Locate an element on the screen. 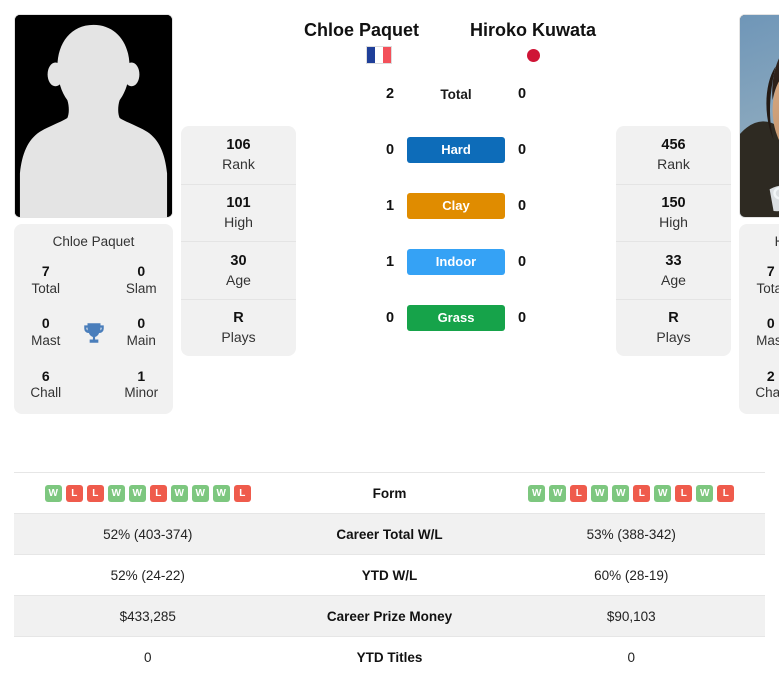 The height and width of the screenshot is (699, 779). h2h-hard-pill-wrap: Hard is located at coordinates (456, 150).